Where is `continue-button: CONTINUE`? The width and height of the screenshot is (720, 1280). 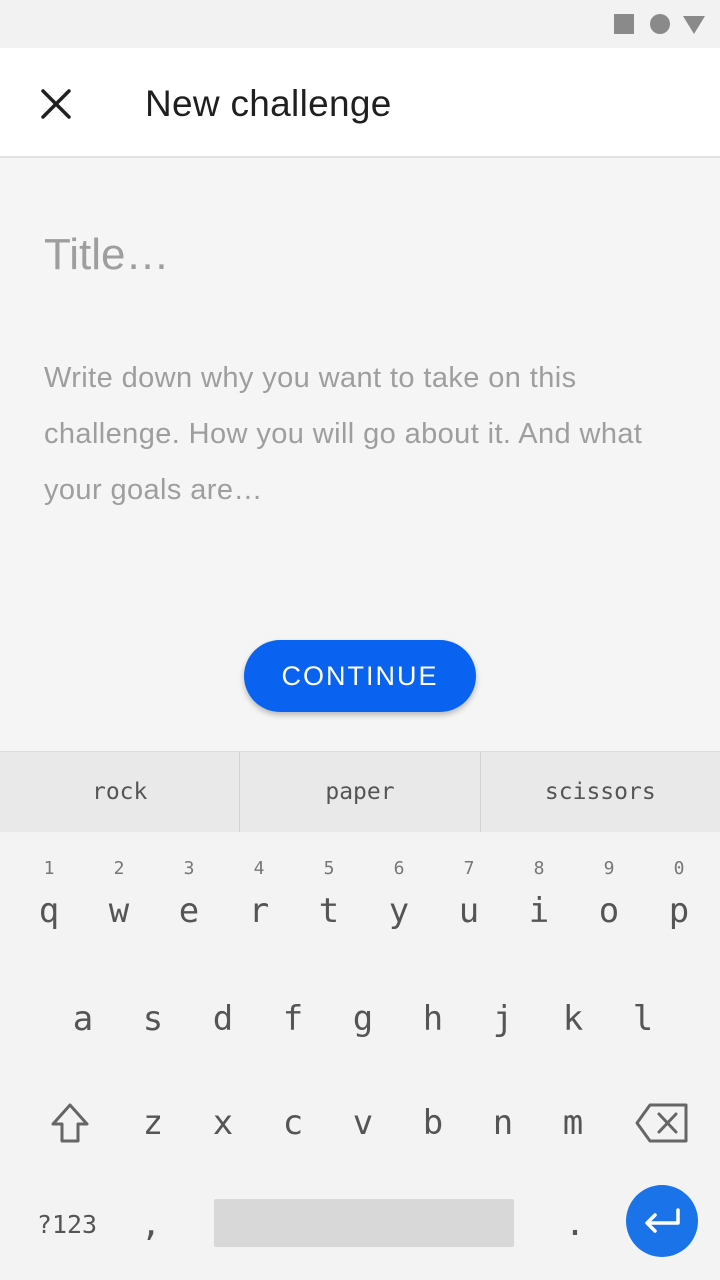 continue-button: CONTINUE is located at coordinates (360, 676).